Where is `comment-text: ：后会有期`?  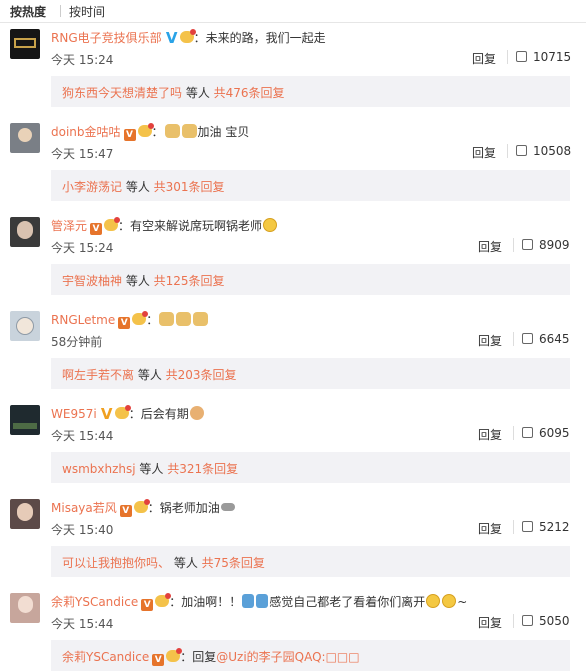 comment-text: ：后会有期 is located at coordinates (158, 414).